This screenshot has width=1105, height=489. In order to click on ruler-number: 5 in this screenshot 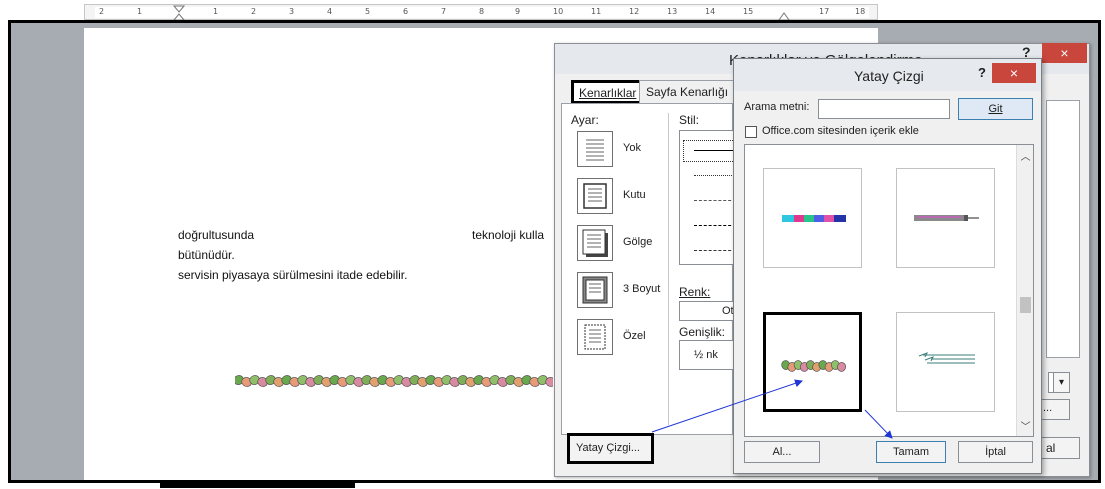, I will do `click(368, 11)`.